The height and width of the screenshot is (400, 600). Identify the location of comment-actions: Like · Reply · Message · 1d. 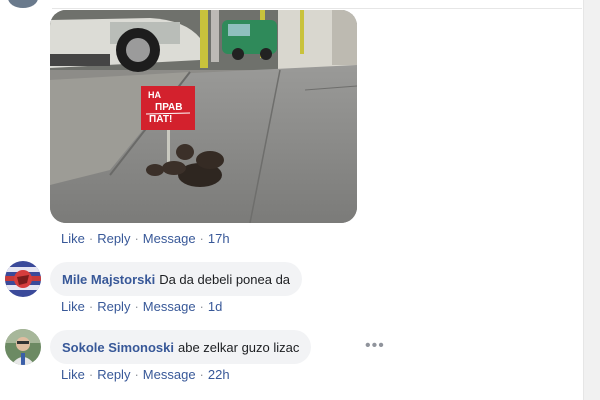
(141, 306).